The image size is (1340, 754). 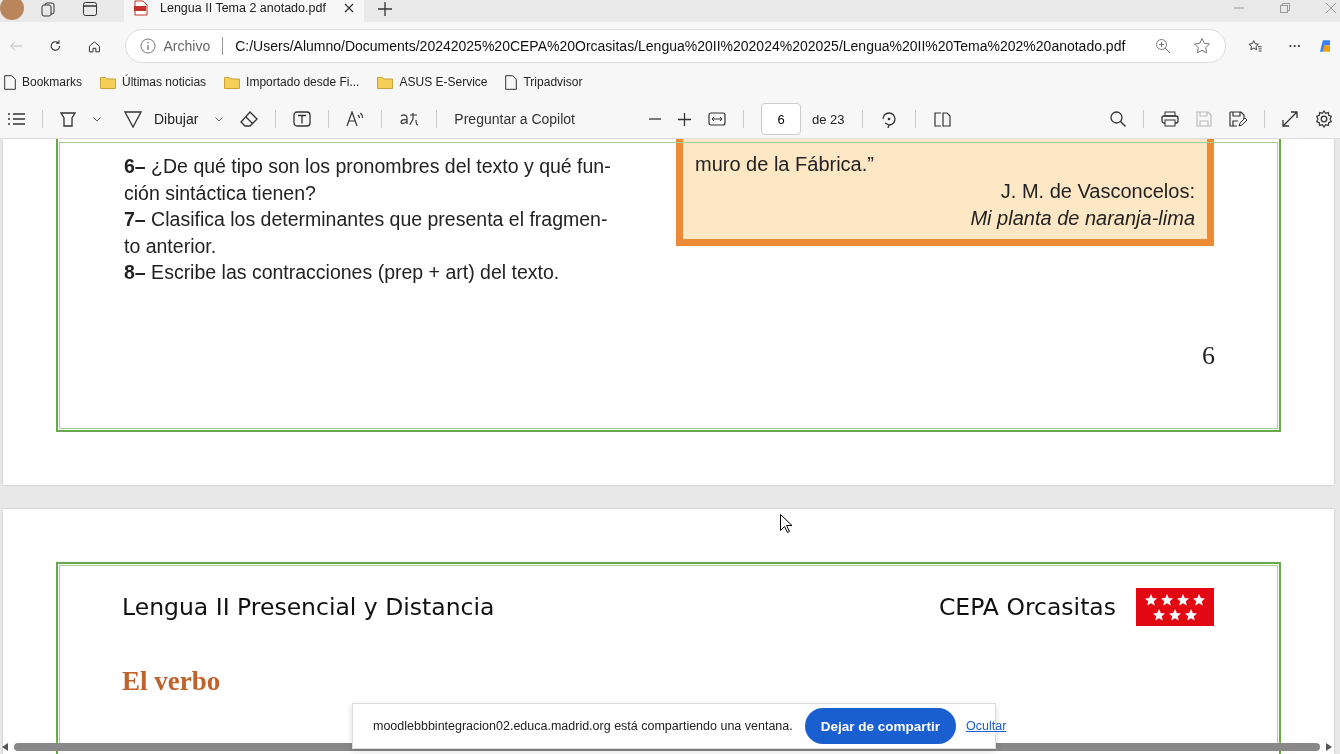 What do you see at coordinates (141, 8) in the screenshot?
I see `pdf-file-icon` at bounding box center [141, 8].